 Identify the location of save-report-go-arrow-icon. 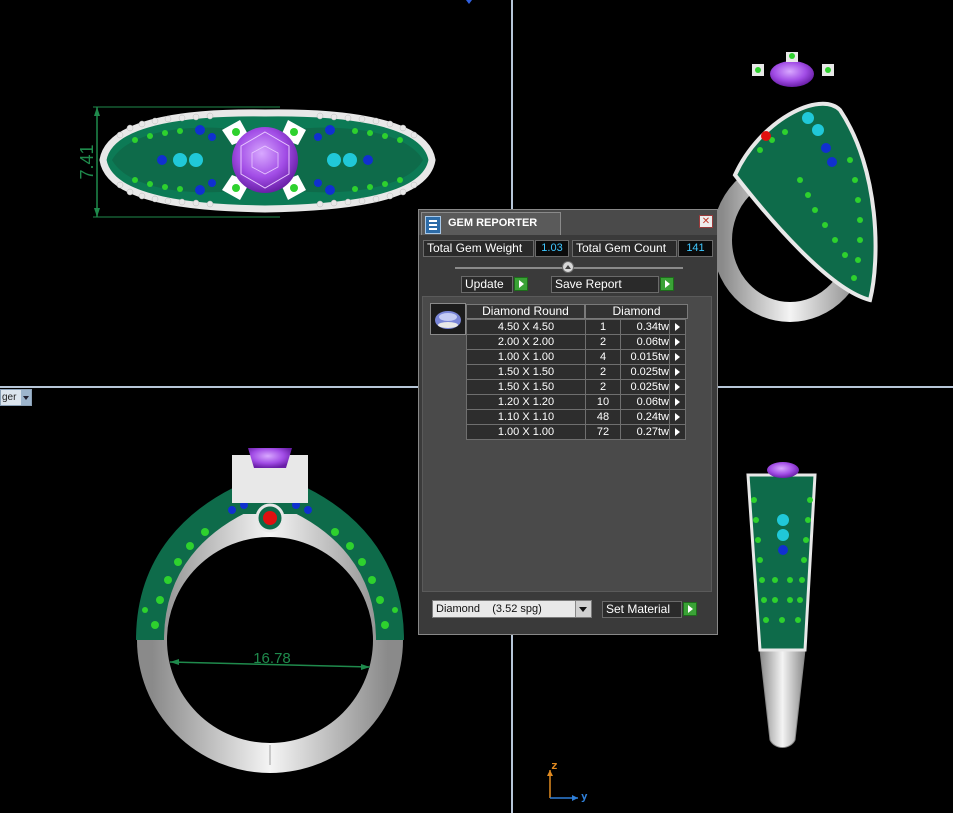
(667, 284).